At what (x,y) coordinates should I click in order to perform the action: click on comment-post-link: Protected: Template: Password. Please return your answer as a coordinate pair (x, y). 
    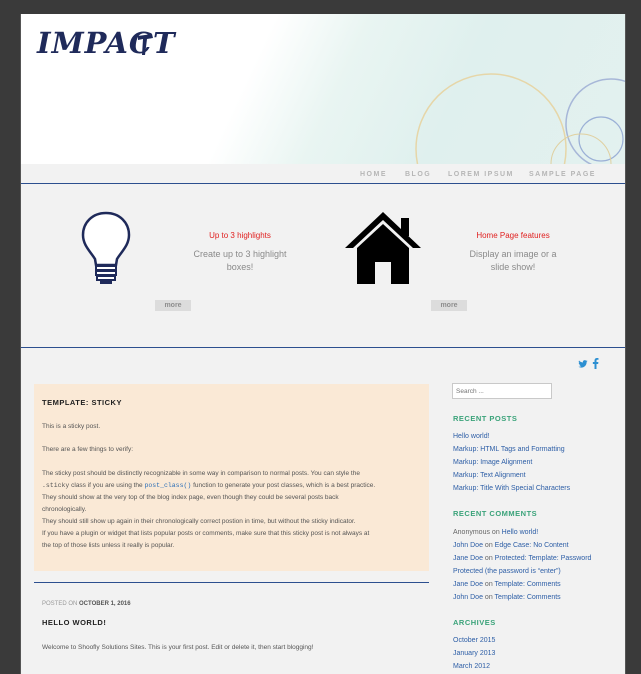
    Looking at the image, I should click on (543, 558).